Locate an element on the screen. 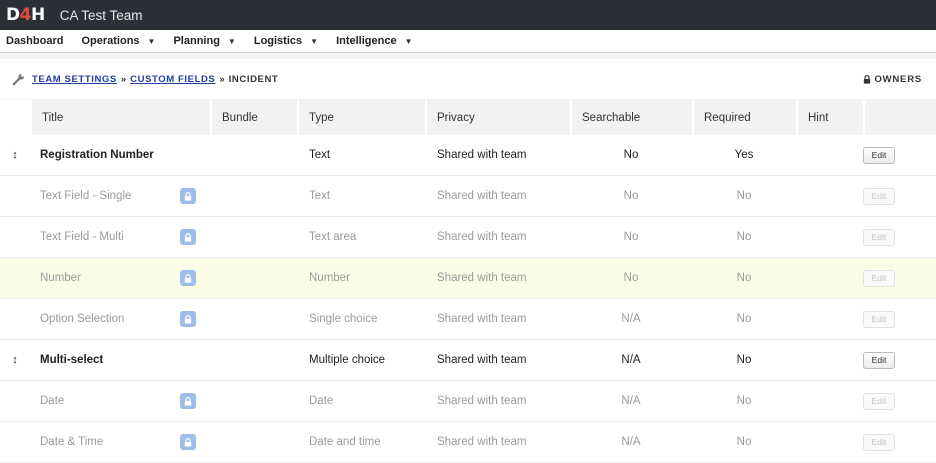  column-header-title: Title is located at coordinates (120, 117).